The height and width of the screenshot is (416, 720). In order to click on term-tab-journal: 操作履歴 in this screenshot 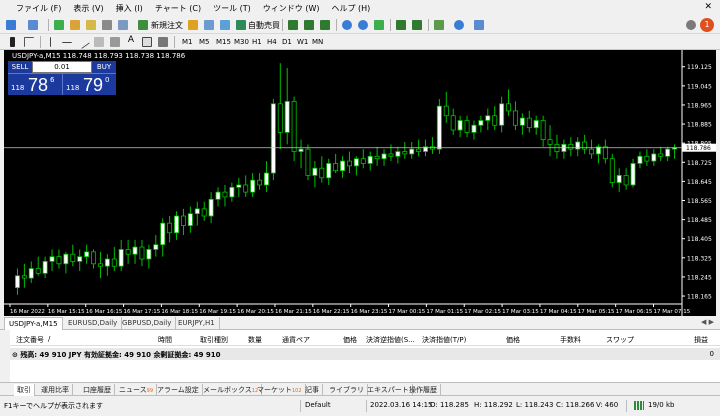, I will do `click(423, 390)`.